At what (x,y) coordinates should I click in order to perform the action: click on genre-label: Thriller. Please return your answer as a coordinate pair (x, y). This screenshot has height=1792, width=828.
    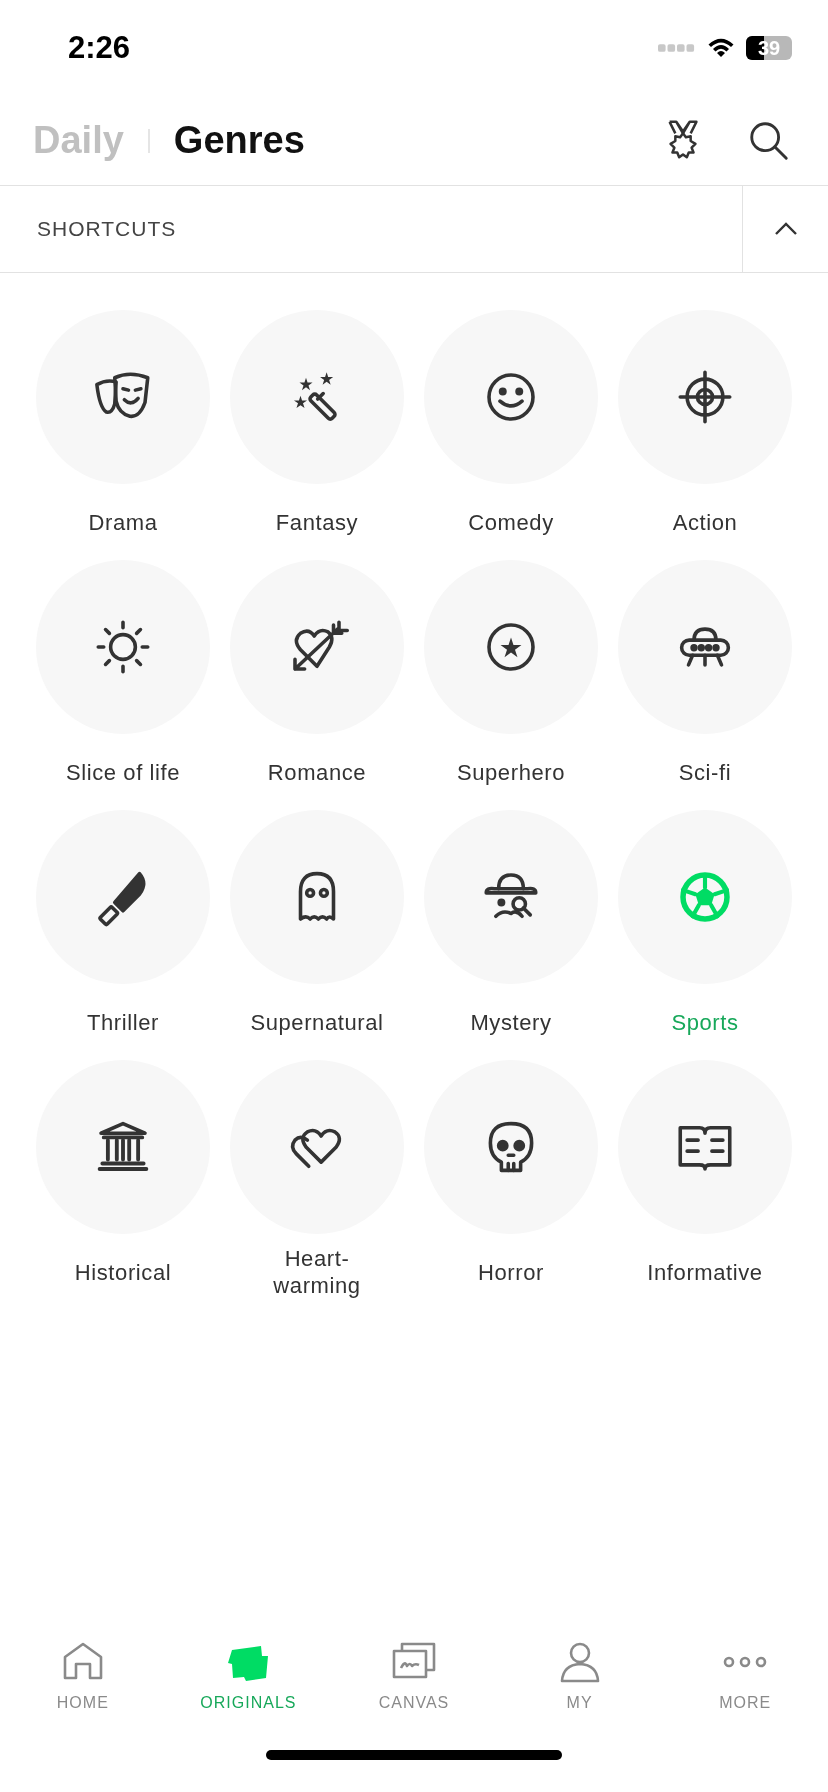
    Looking at the image, I should click on (123, 1022).